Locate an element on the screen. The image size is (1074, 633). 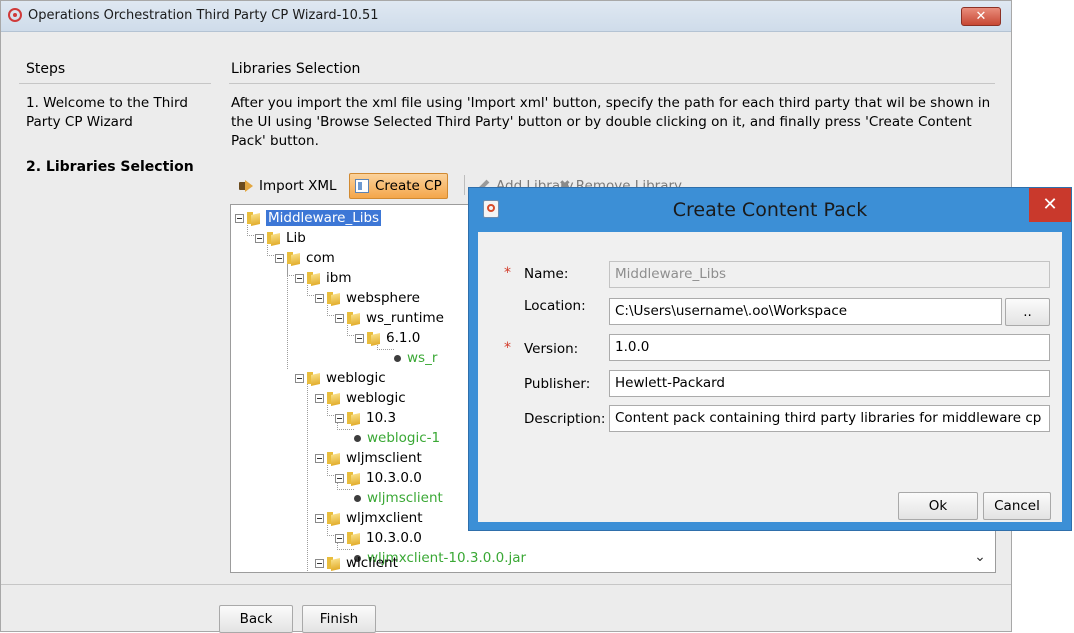
tree-item-label: weblogic-1 is located at coordinates (404, 438).